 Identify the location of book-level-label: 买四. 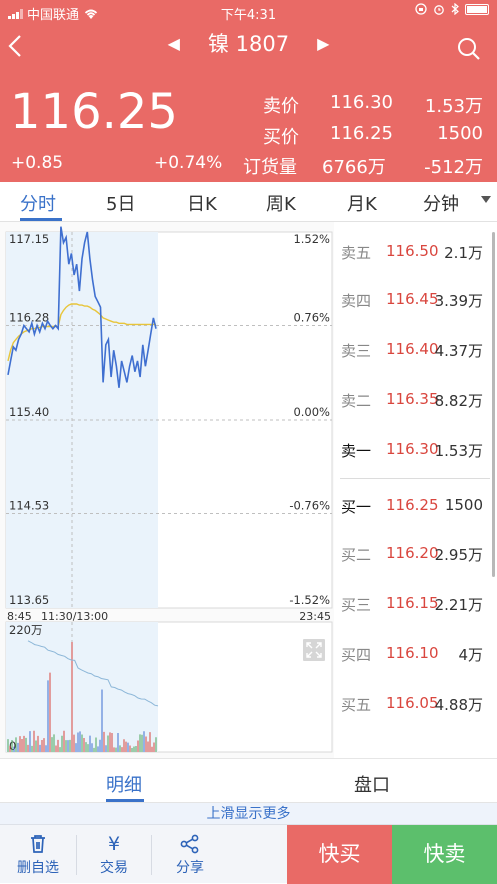
(356, 655).